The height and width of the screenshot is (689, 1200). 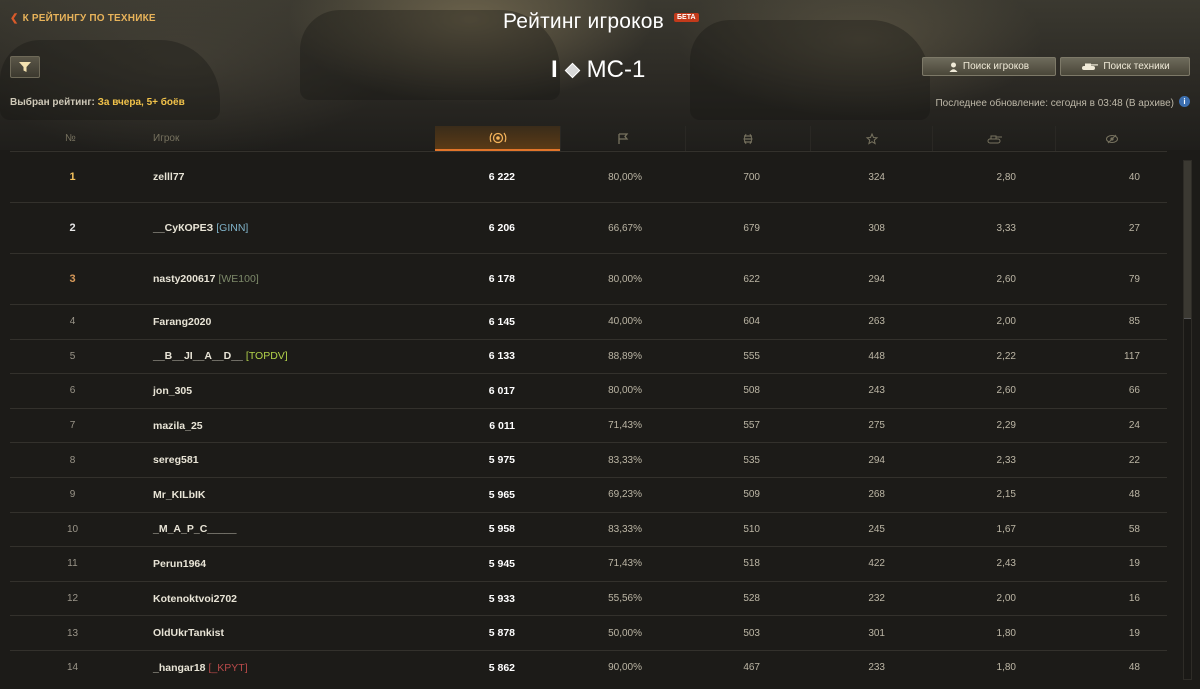 What do you see at coordinates (751, 177) in the screenshot?
I see `damage-cell: 700` at bounding box center [751, 177].